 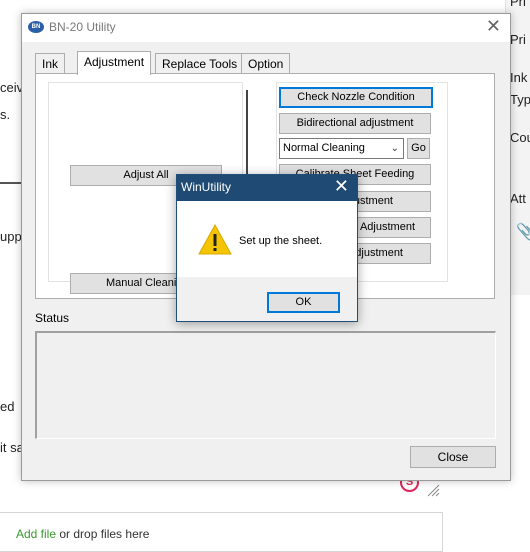 I want to click on chevron-down-icon: ⌄, so click(x=394, y=148).